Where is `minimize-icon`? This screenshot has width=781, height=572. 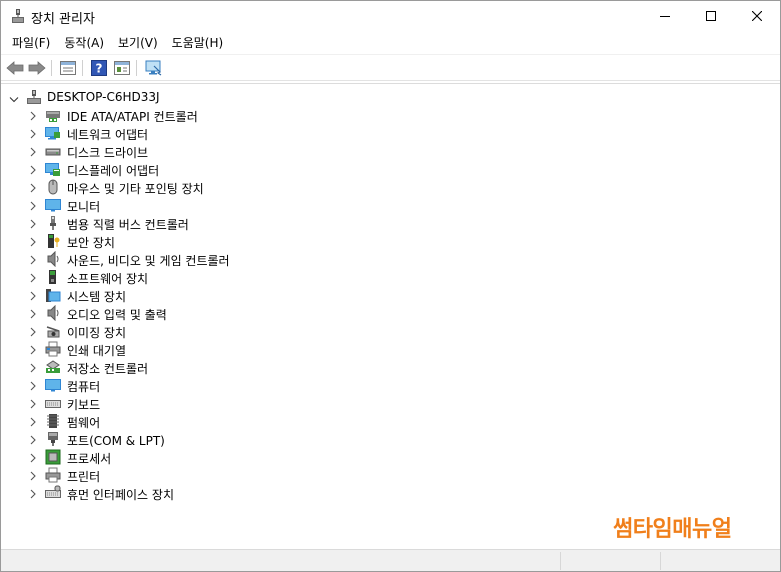
minimize-icon is located at coordinates (665, 16).